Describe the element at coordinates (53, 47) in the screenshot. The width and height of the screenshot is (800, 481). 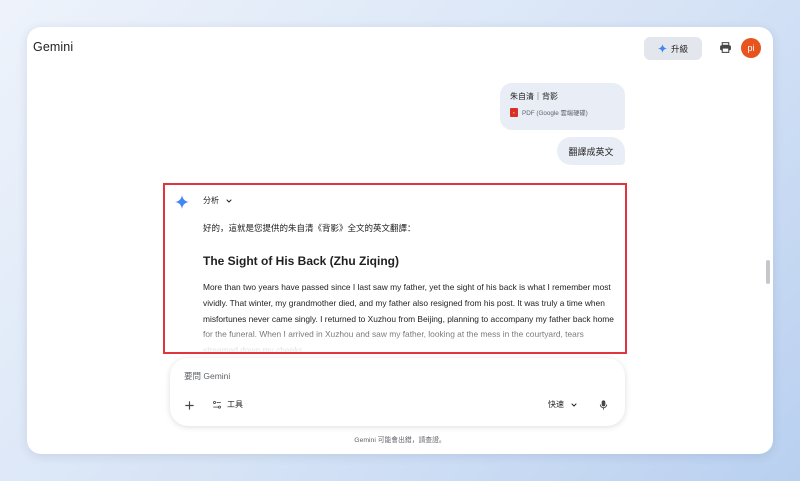
I see `brand-logo: Gemini` at that location.